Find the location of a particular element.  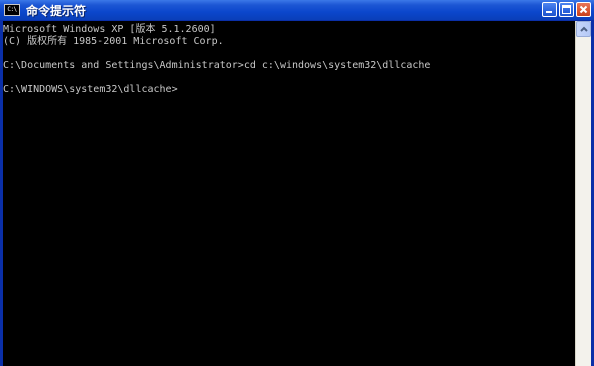

window-title: 命令提示符 is located at coordinates (56, 10).